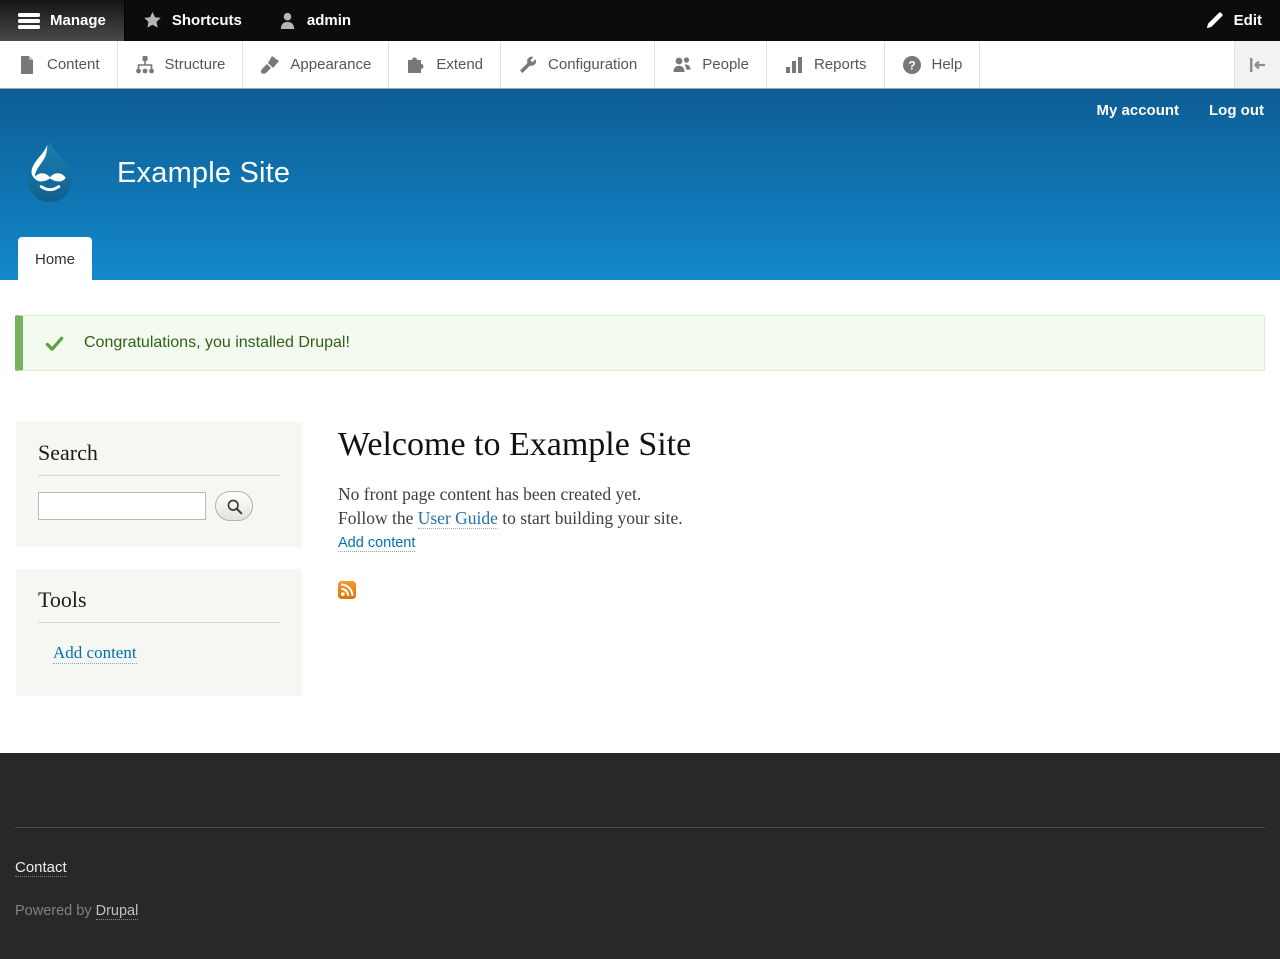 The height and width of the screenshot is (959, 1280). I want to click on people-icon, so click(682, 64).